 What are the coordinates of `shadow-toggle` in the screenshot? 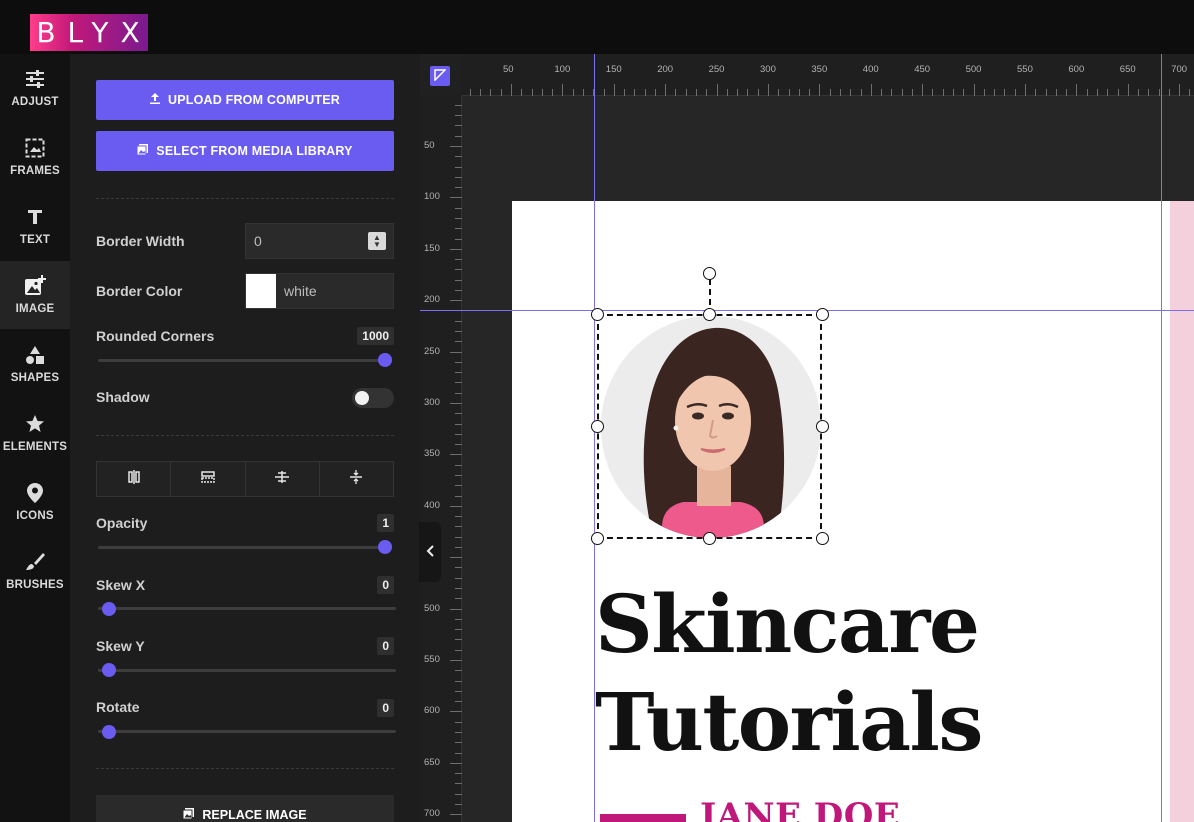 It's located at (373, 398).